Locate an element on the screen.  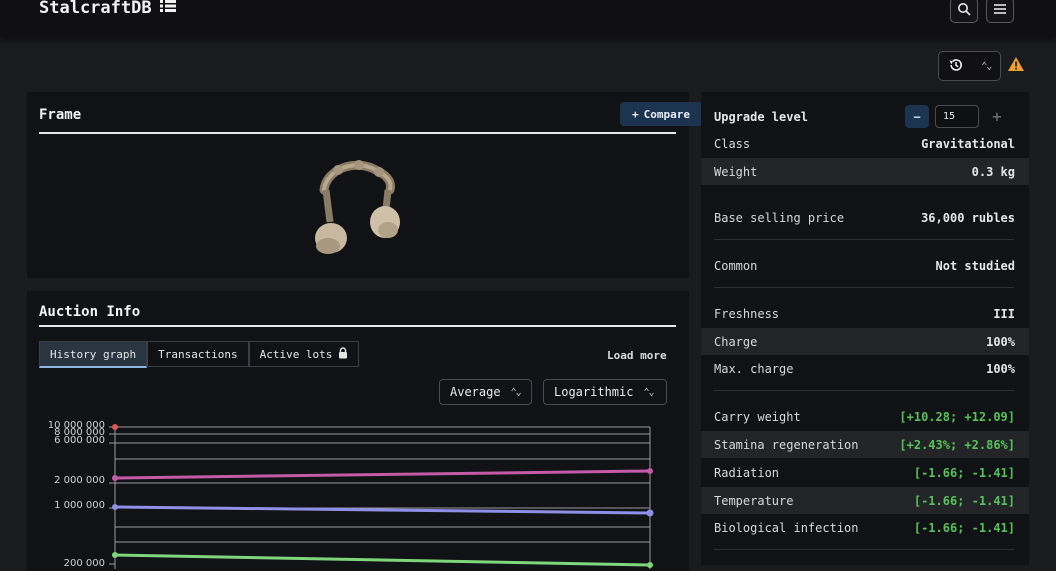
upgrade-level-stepper: − 15 + is located at coordinates (957, 116).